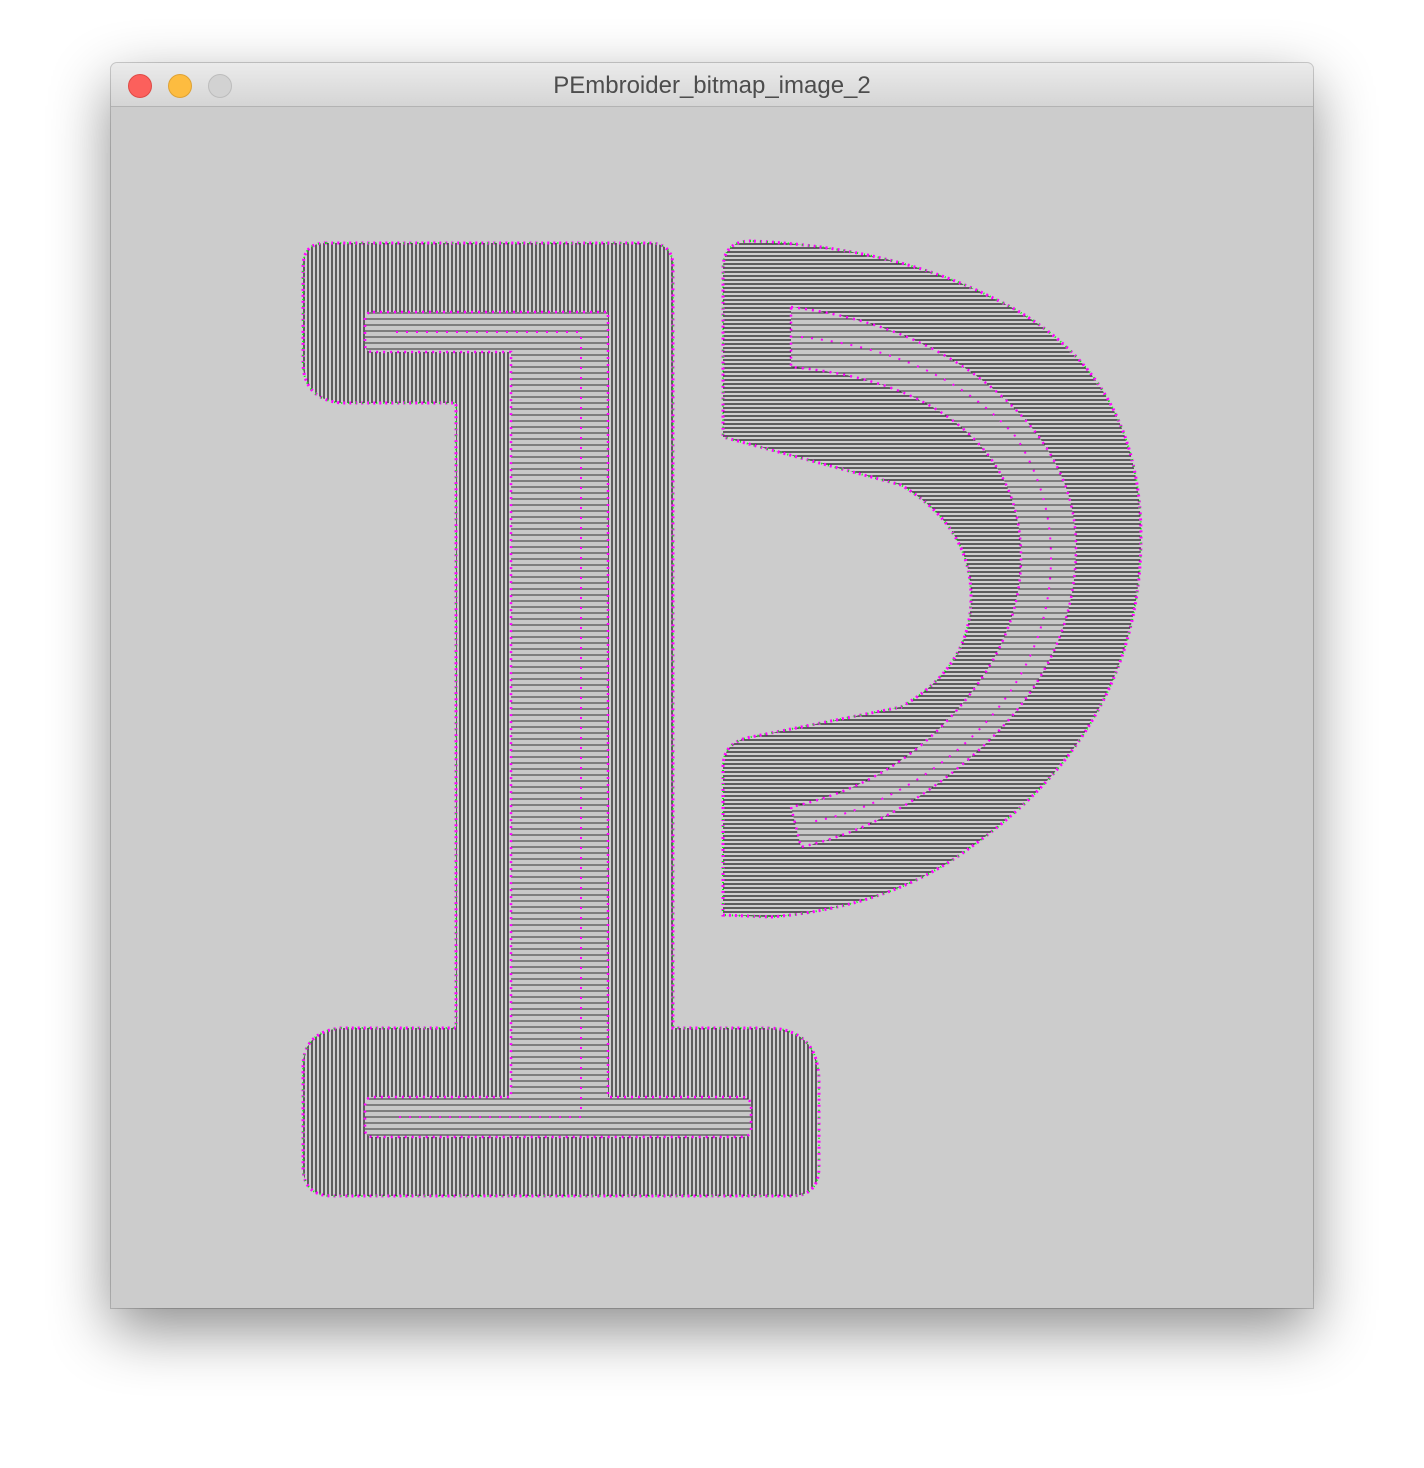 The width and height of the screenshot is (1424, 1468). I want to click on window-title: PEmbroider_bitmap_image_2, so click(712, 85).